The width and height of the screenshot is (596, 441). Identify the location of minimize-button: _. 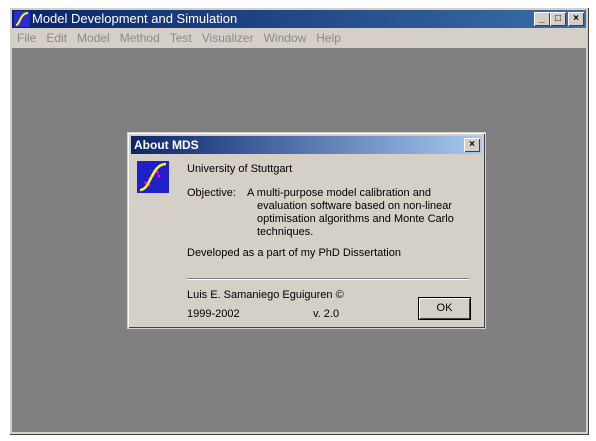
(542, 19).